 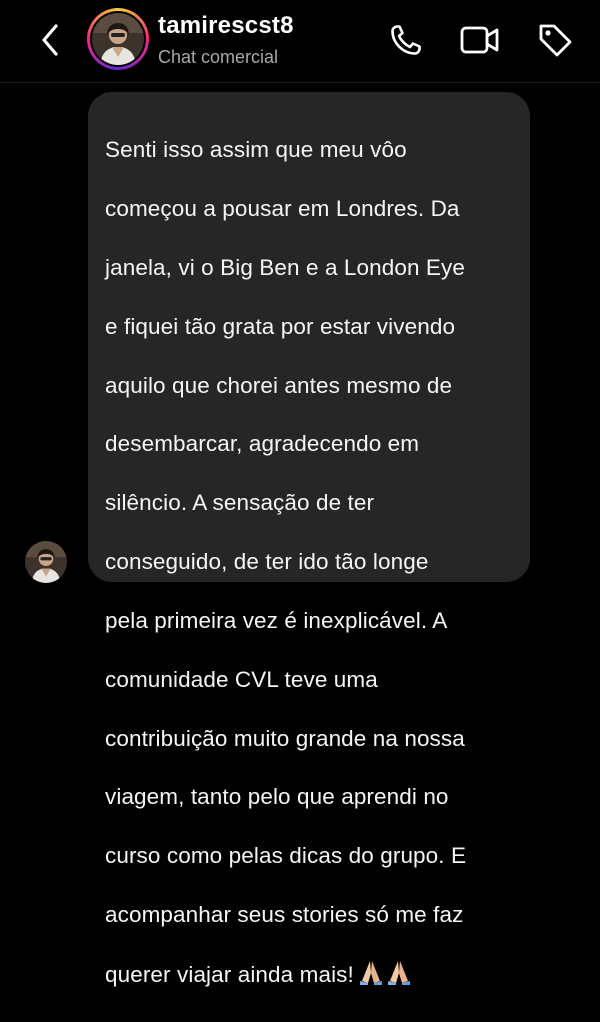 I want to click on message-line: comunidade CVL teve uma, so click(x=241, y=679).